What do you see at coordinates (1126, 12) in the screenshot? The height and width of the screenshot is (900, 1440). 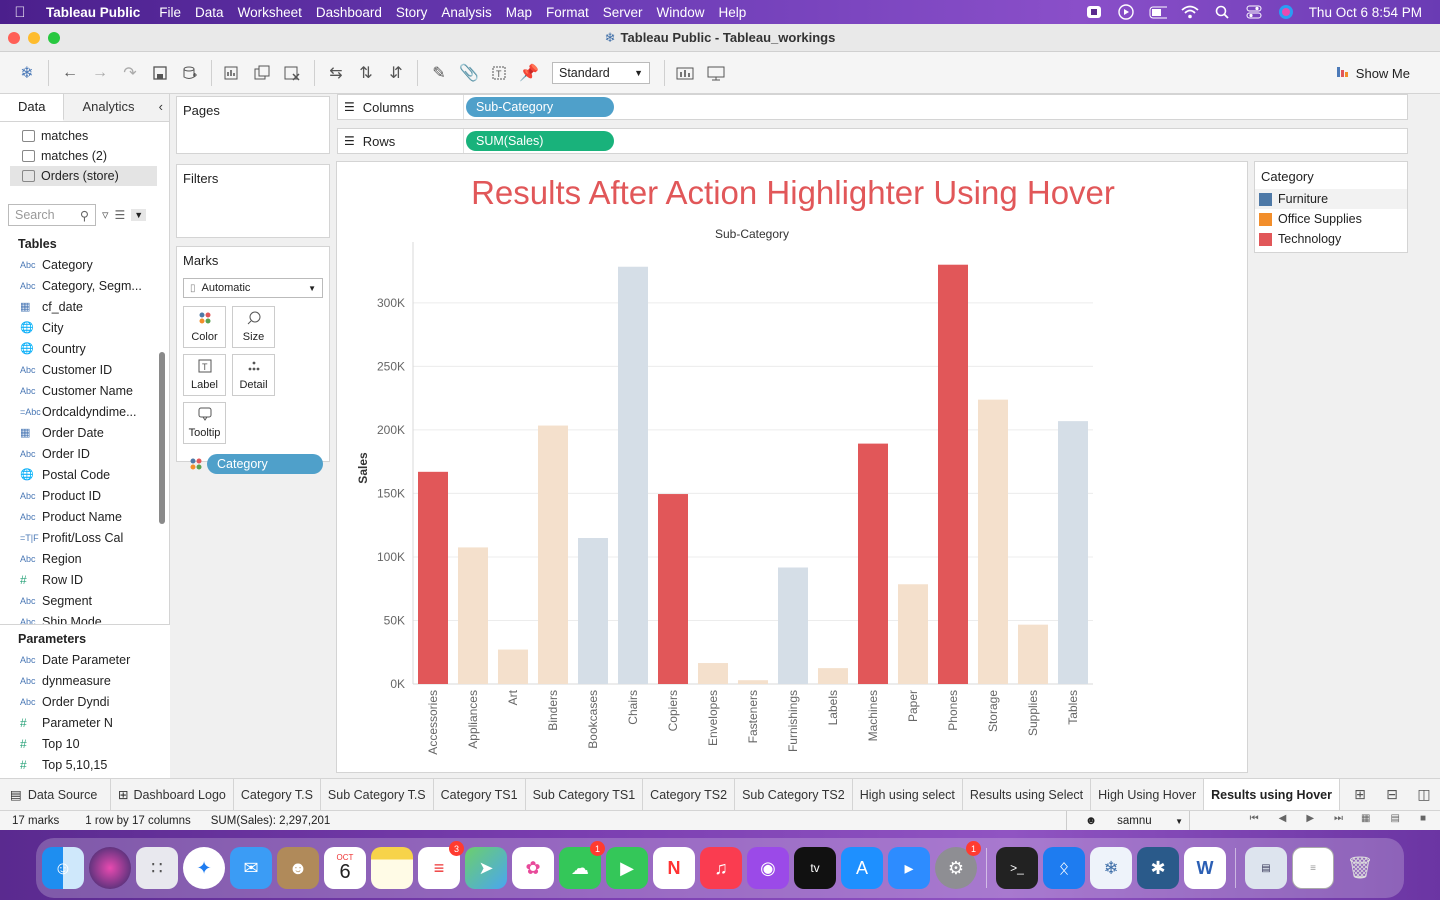 I see `play-icon` at bounding box center [1126, 12].